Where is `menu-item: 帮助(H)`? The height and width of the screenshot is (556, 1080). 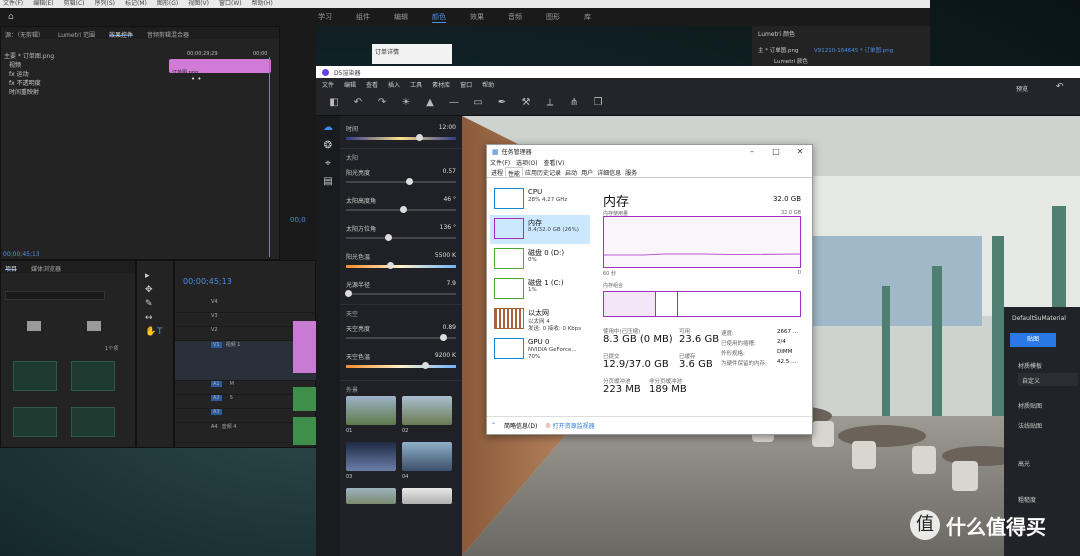
menu-item: 帮助(H) is located at coordinates (262, 4).